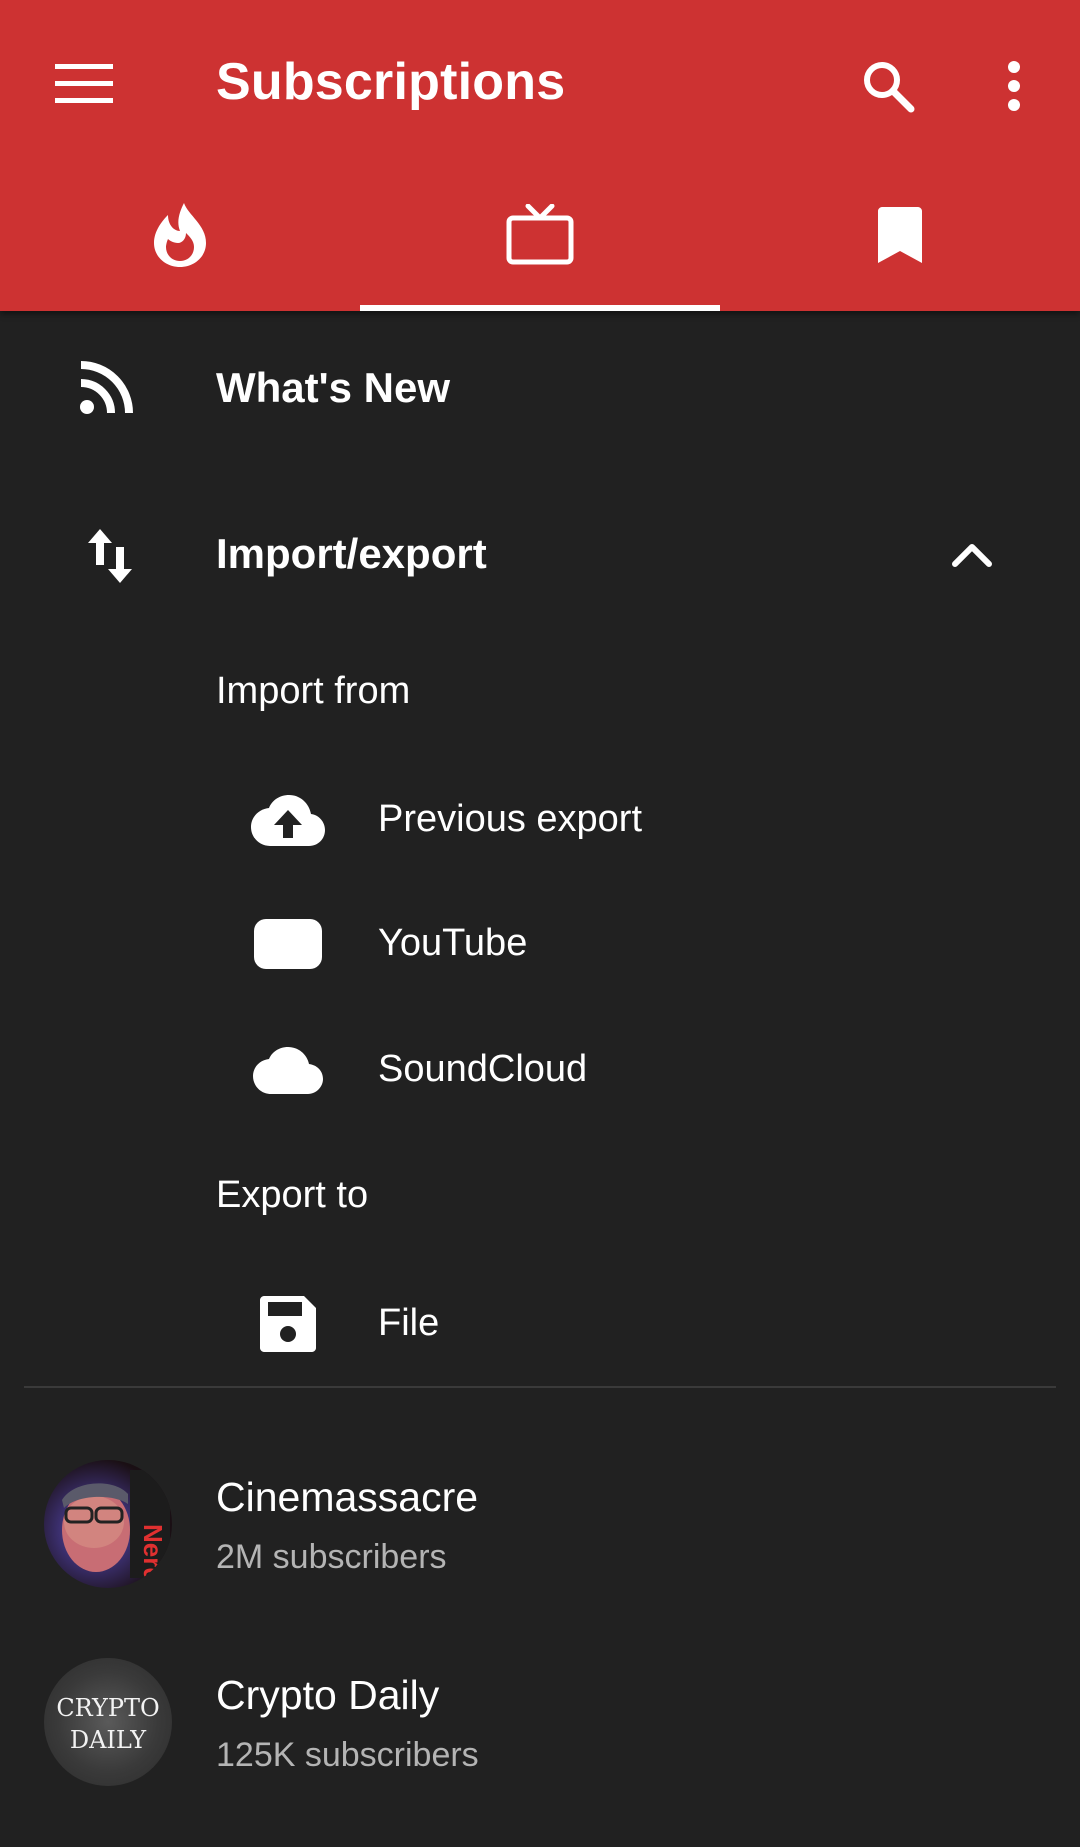  Describe the element at coordinates (84, 84) in the screenshot. I see `hamburger-menu-icon` at that location.